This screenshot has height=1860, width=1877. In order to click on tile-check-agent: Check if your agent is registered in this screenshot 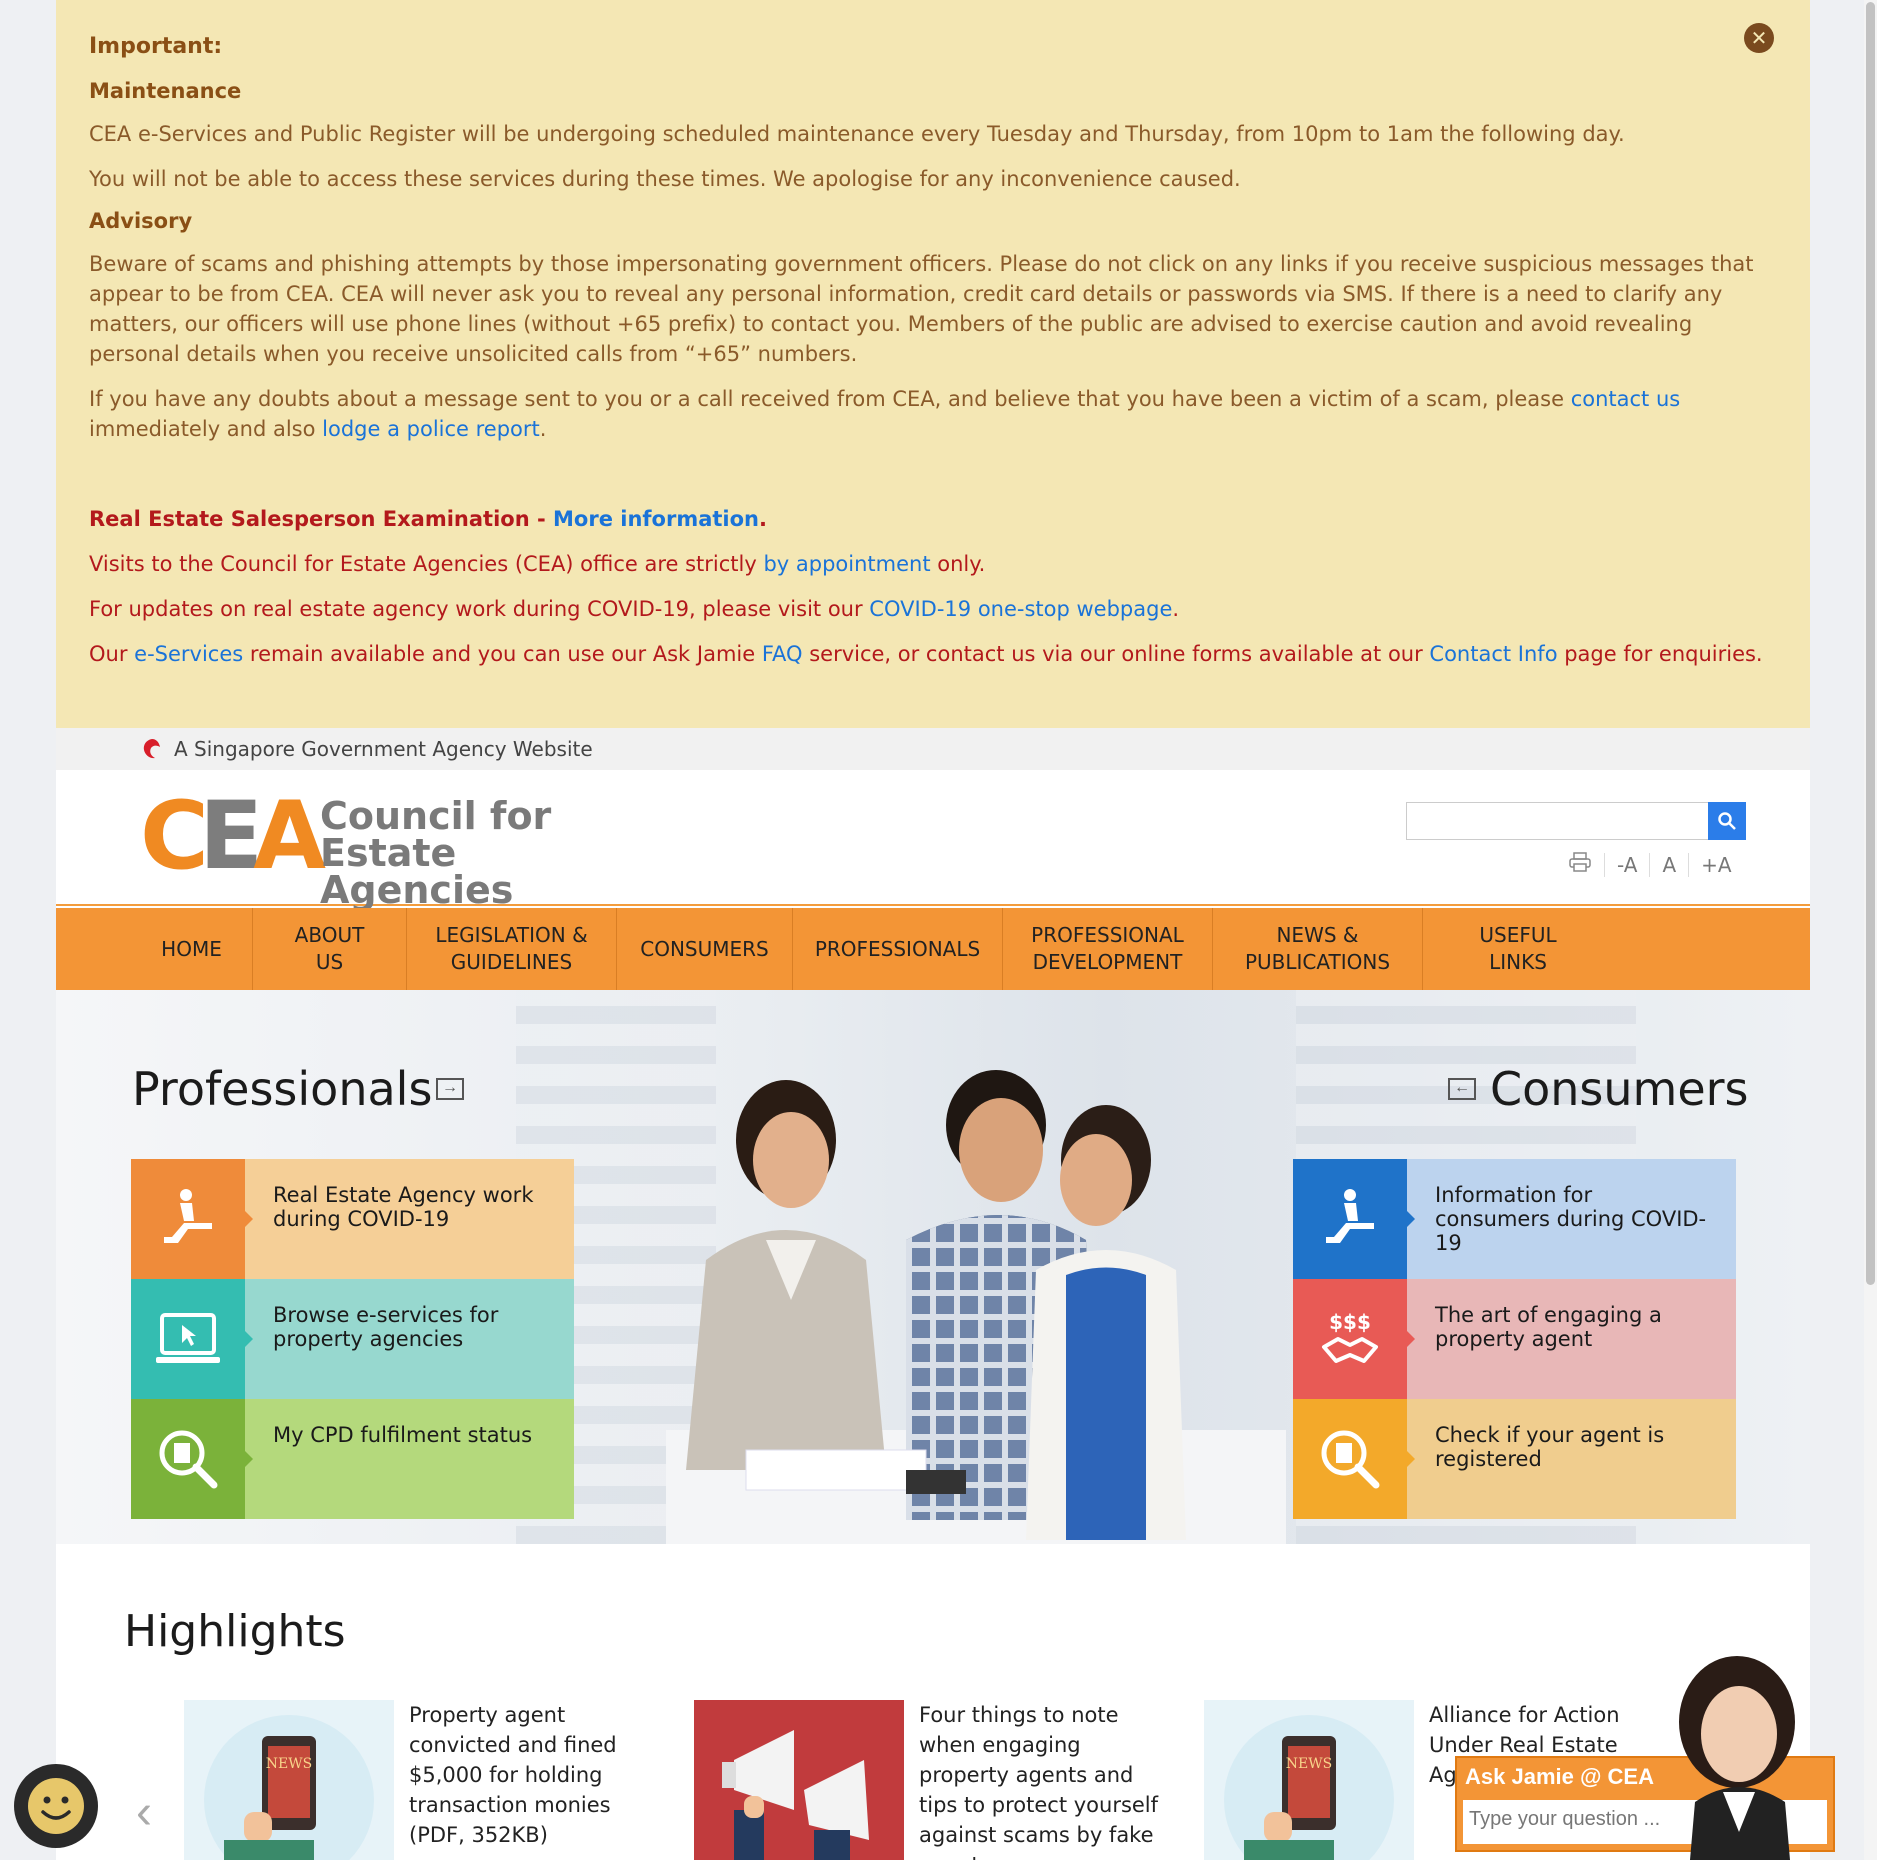, I will do `click(1514, 1459)`.